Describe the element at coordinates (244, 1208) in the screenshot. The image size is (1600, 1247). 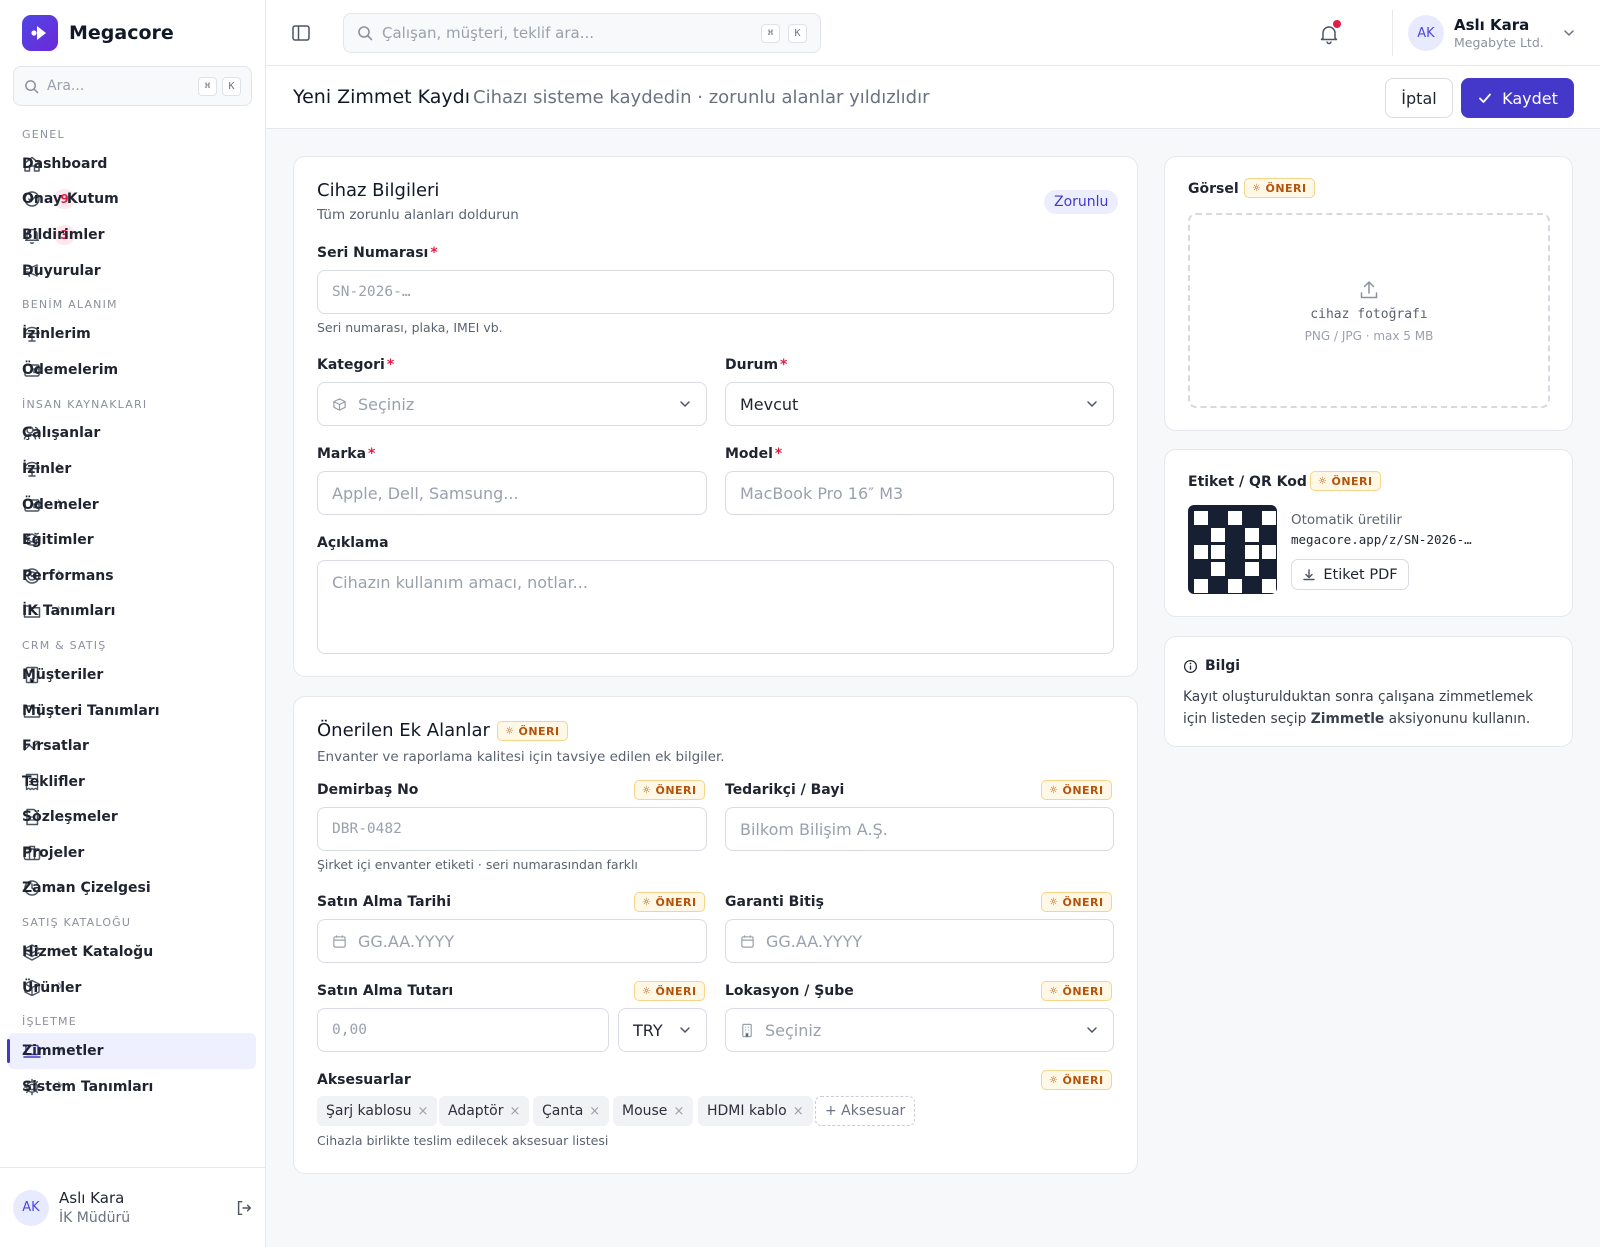
I see `logout-icon` at that location.